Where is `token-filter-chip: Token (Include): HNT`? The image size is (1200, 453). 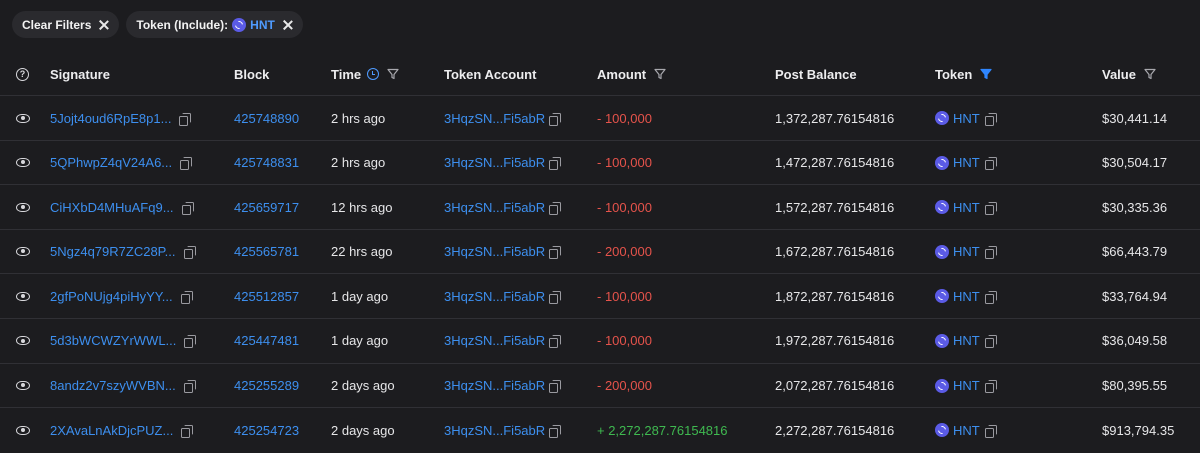
token-filter-chip: Token (Include): HNT is located at coordinates (214, 24).